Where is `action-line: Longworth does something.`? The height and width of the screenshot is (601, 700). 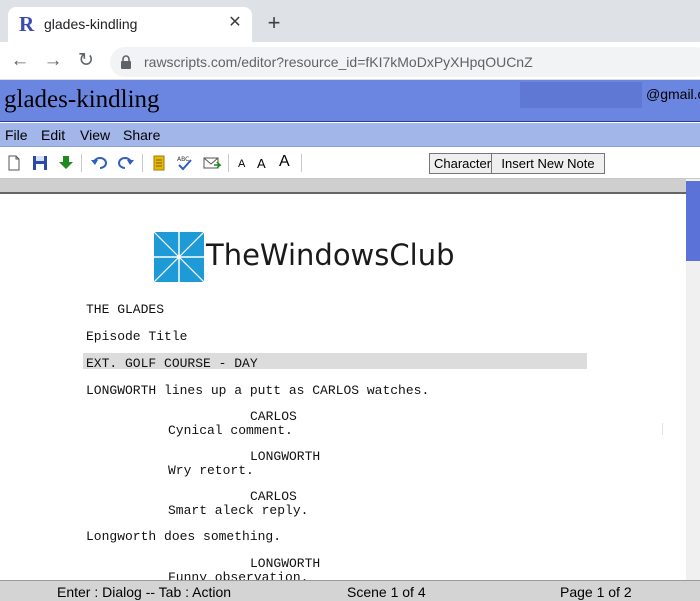
action-line: Longworth does something. is located at coordinates (183, 536).